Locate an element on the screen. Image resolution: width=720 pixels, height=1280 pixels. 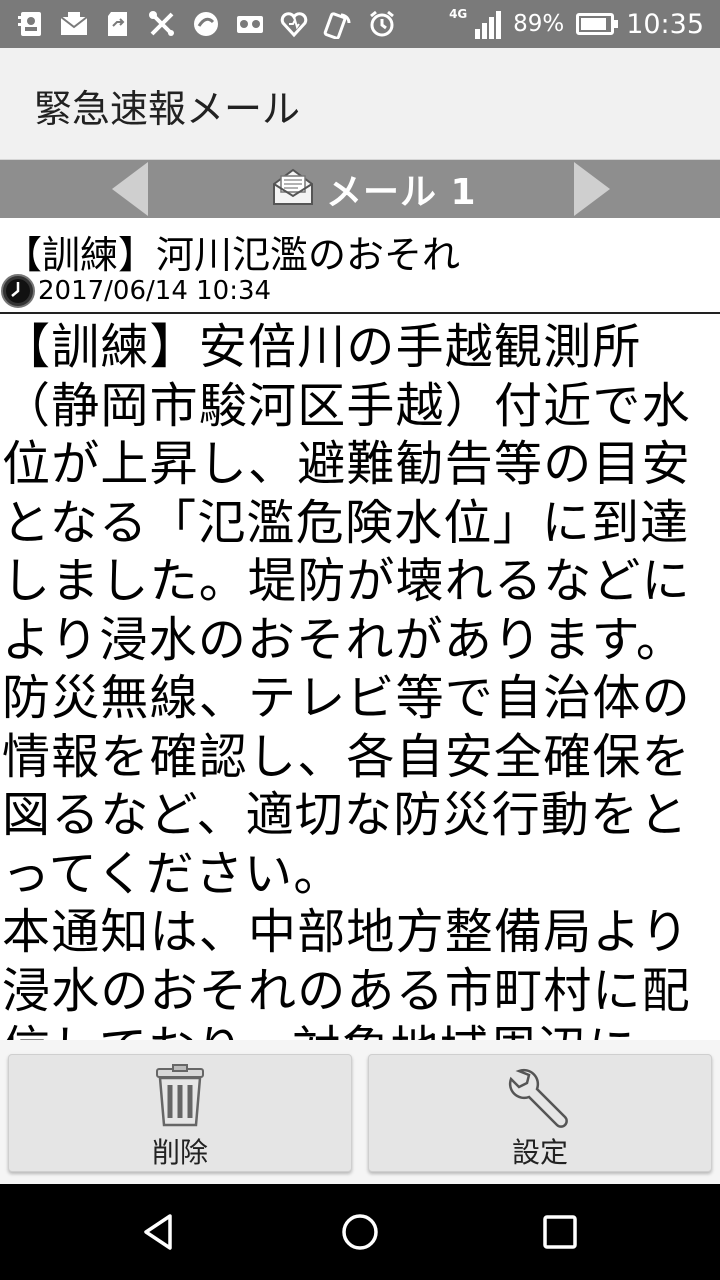
app-title-bar: 緊急速報メール is located at coordinates (360, 104).